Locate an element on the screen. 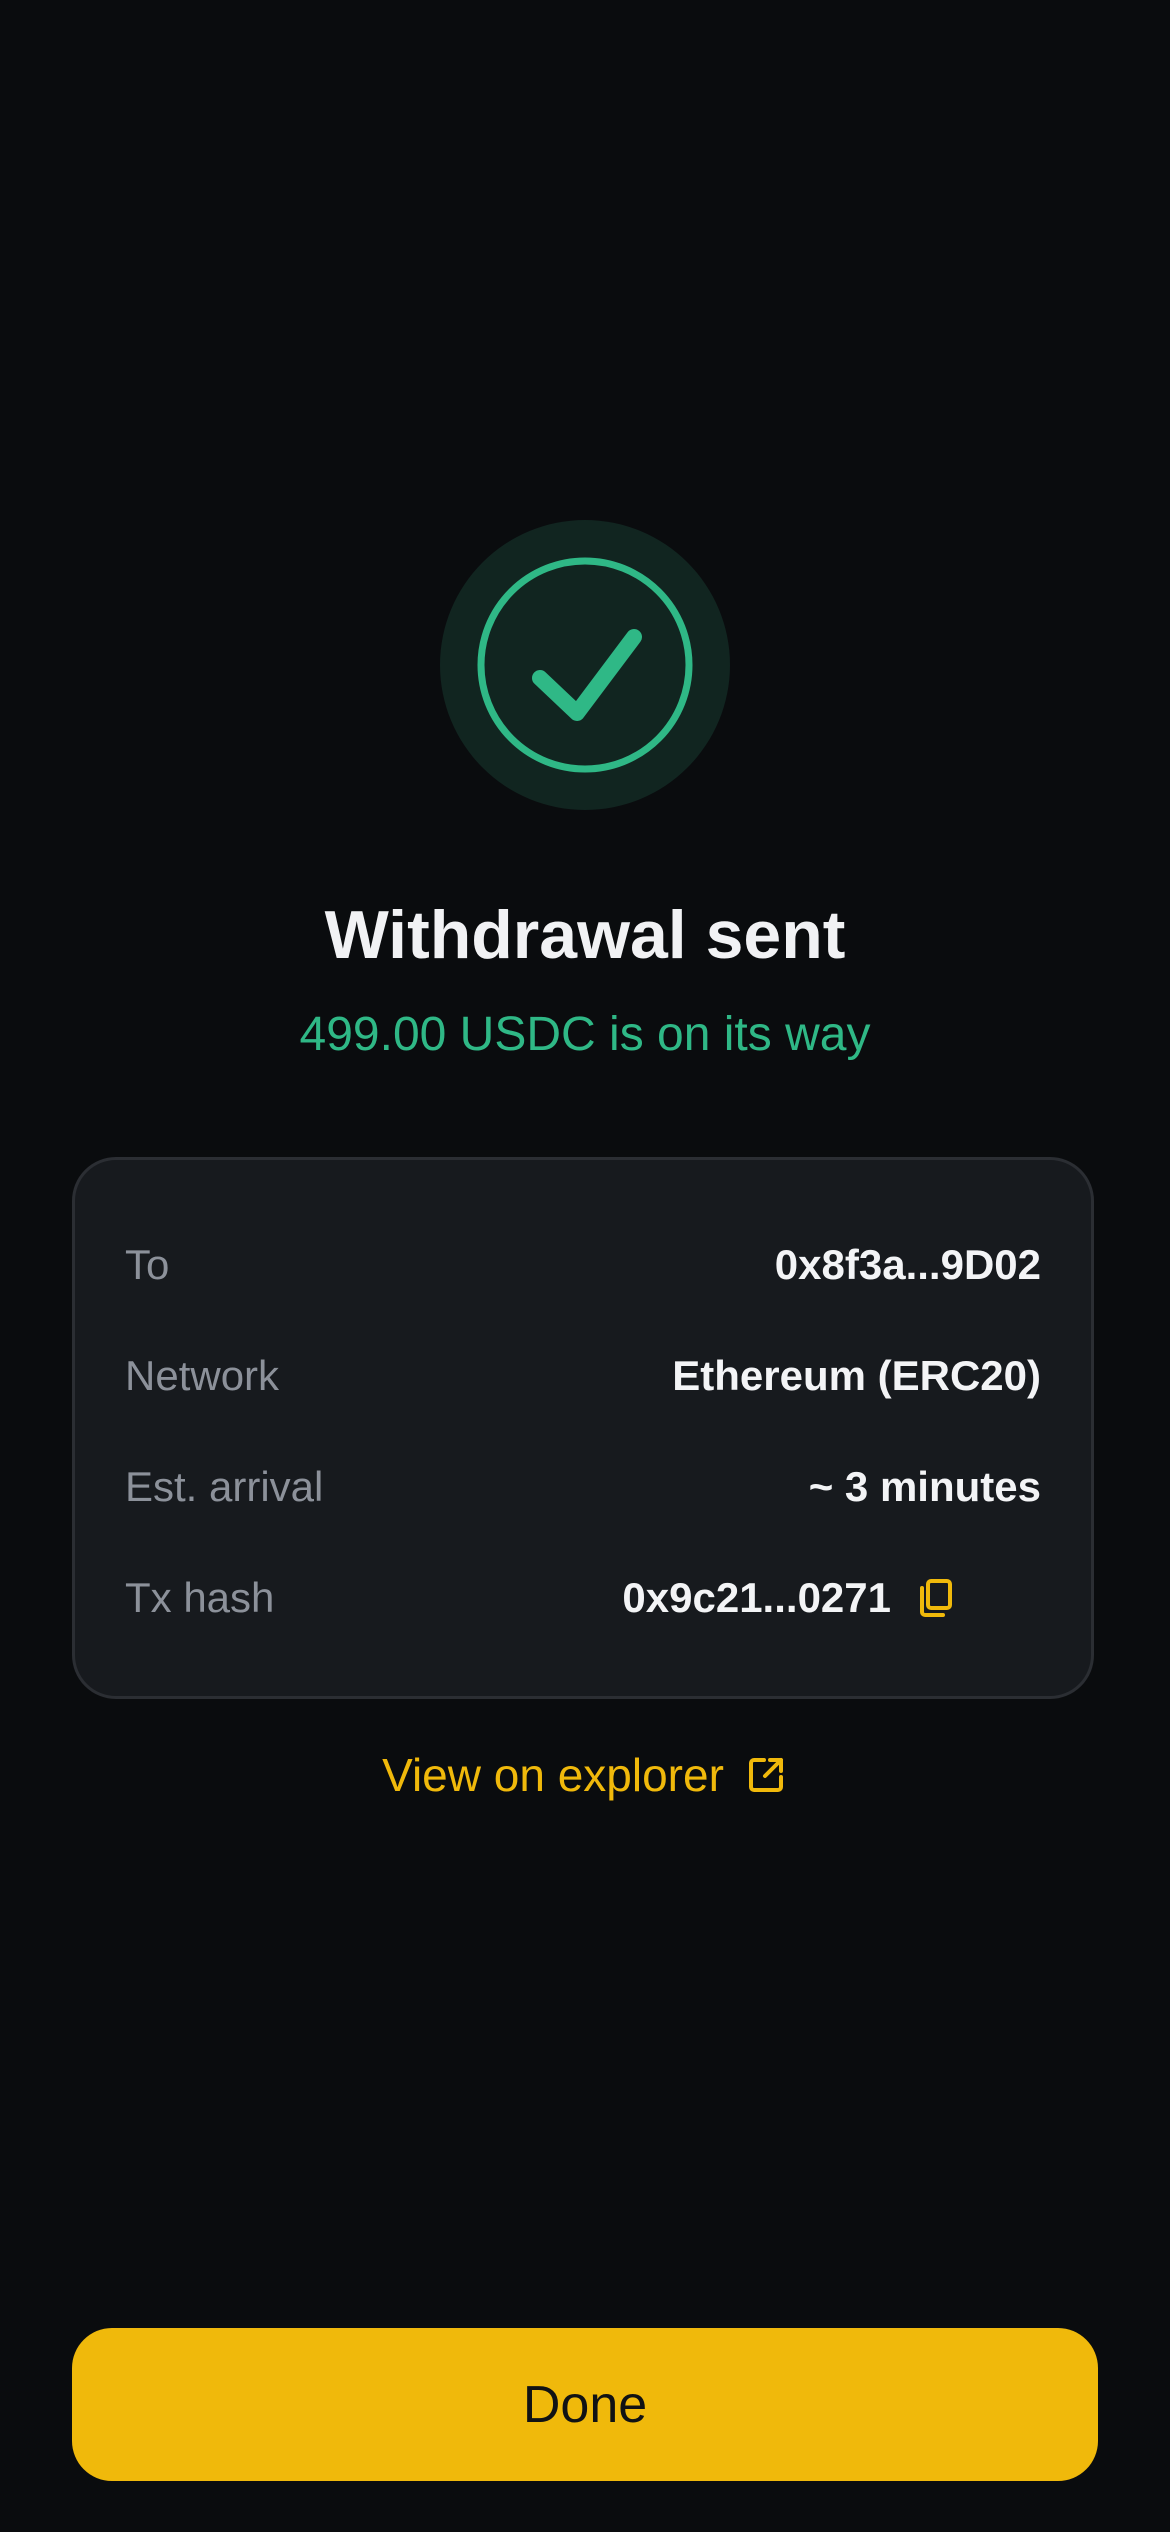 The height and width of the screenshot is (2532, 1170). view-on-explorer-label: View on explorer is located at coordinates (553, 1775).